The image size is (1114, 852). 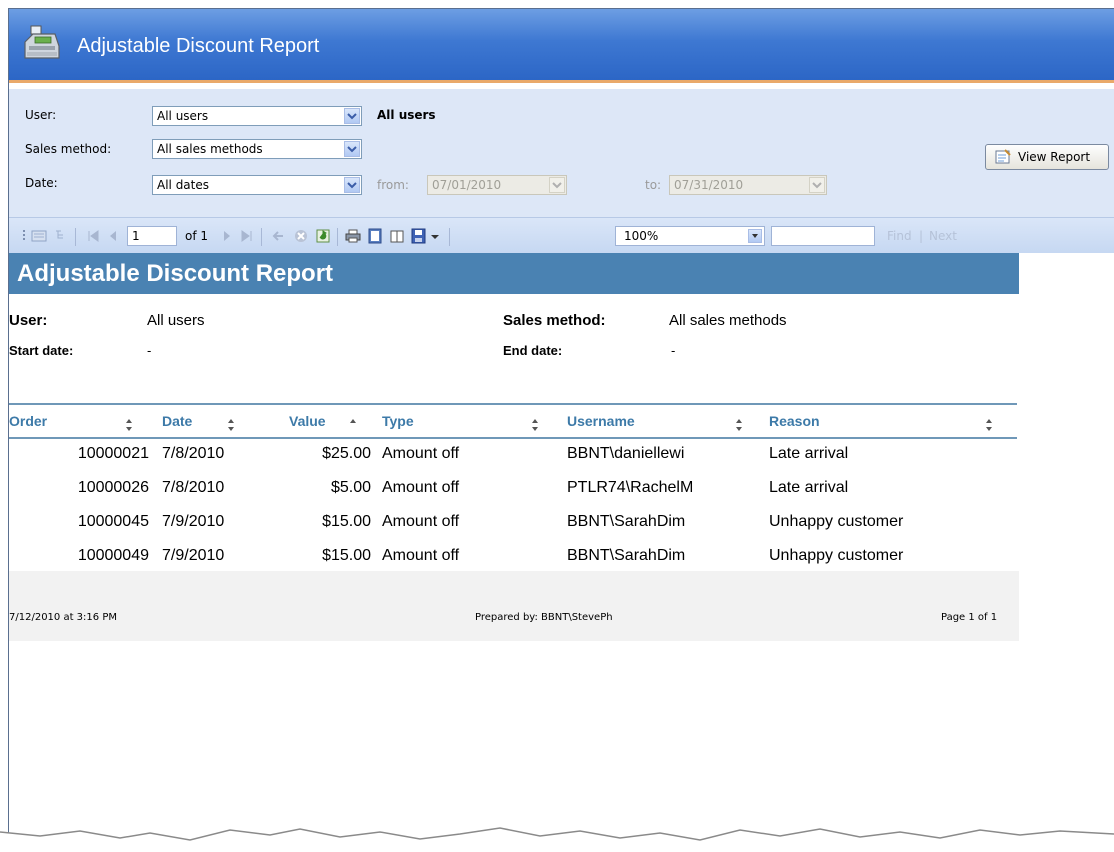 What do you see at coordinates (63, 617) in the screenshot?
I see `footer-timestamp: 7/12/2010 at 3:16 PM` at bounding box center [63, 617].